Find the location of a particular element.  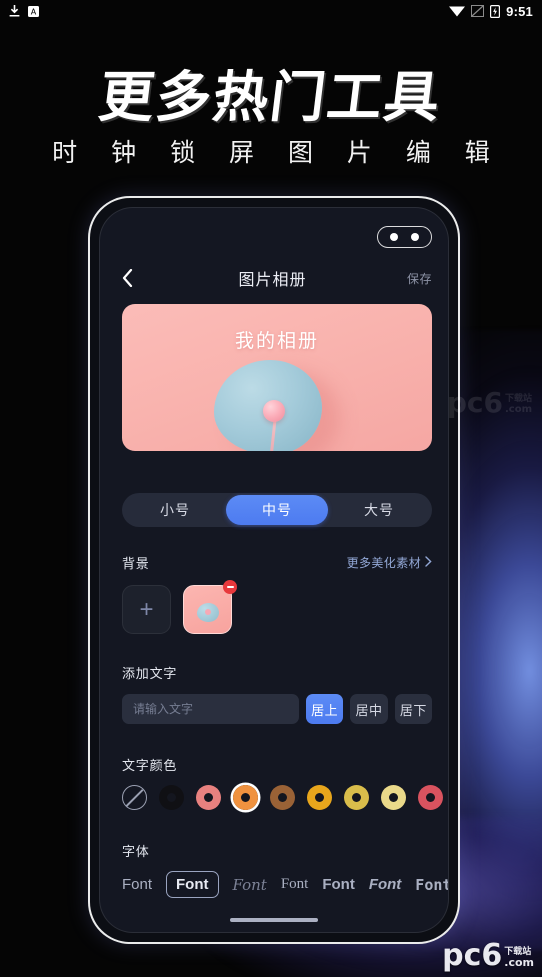

album-preview-title: 我的相册 is located at coordinates (276, 341).